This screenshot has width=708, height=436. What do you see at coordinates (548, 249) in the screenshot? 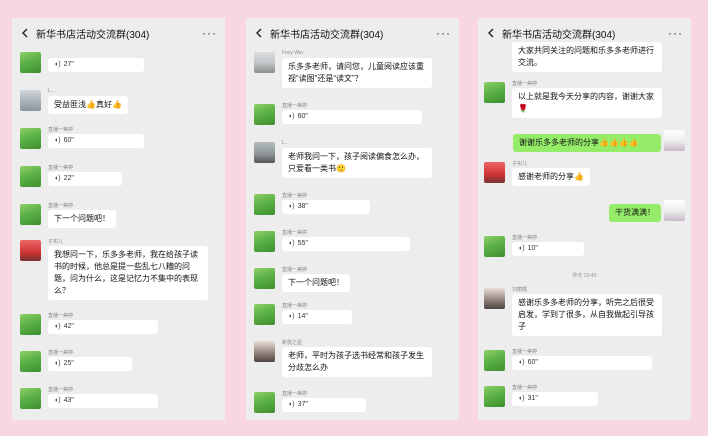
I see `voice-message-bubble: ◖) 10"` at bounding box center [548, 249].